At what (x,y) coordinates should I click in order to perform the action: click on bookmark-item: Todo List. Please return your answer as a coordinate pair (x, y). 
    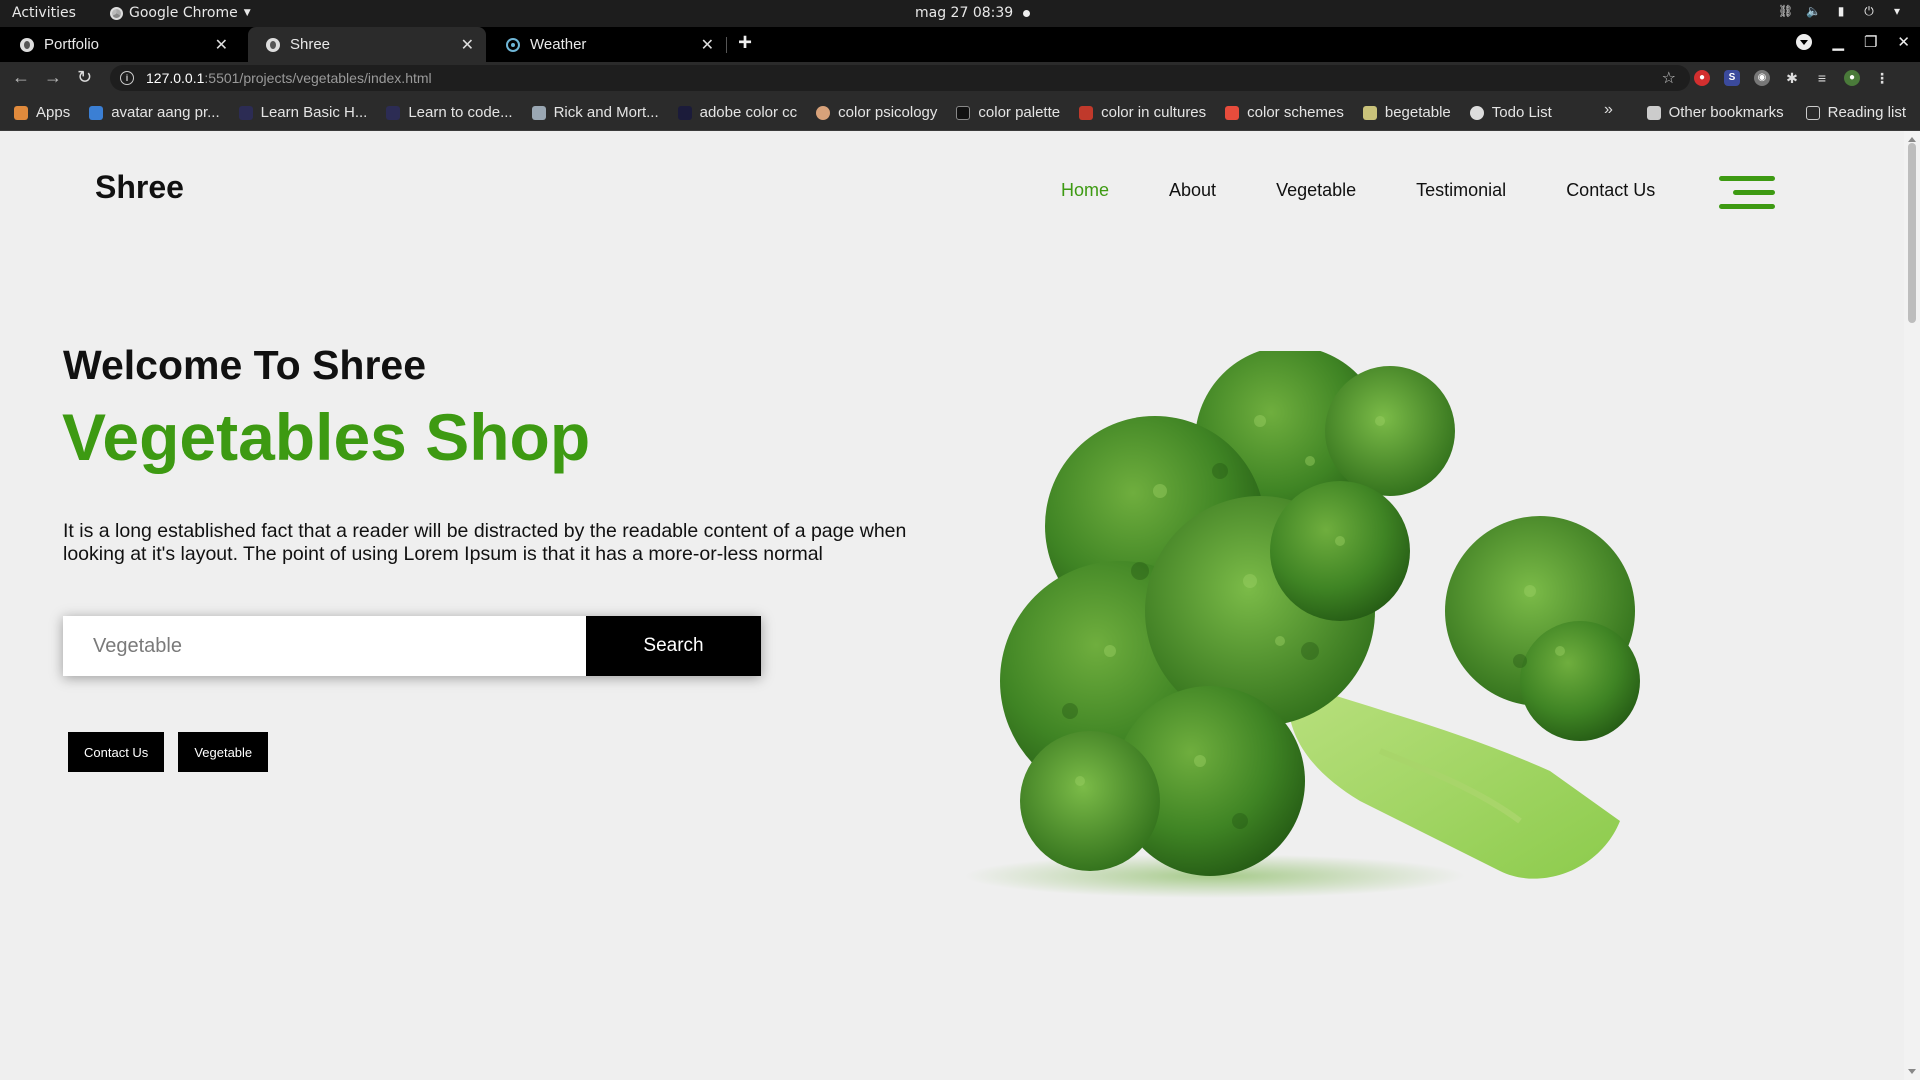
    Looking at the image, I should click on (1510, 112).